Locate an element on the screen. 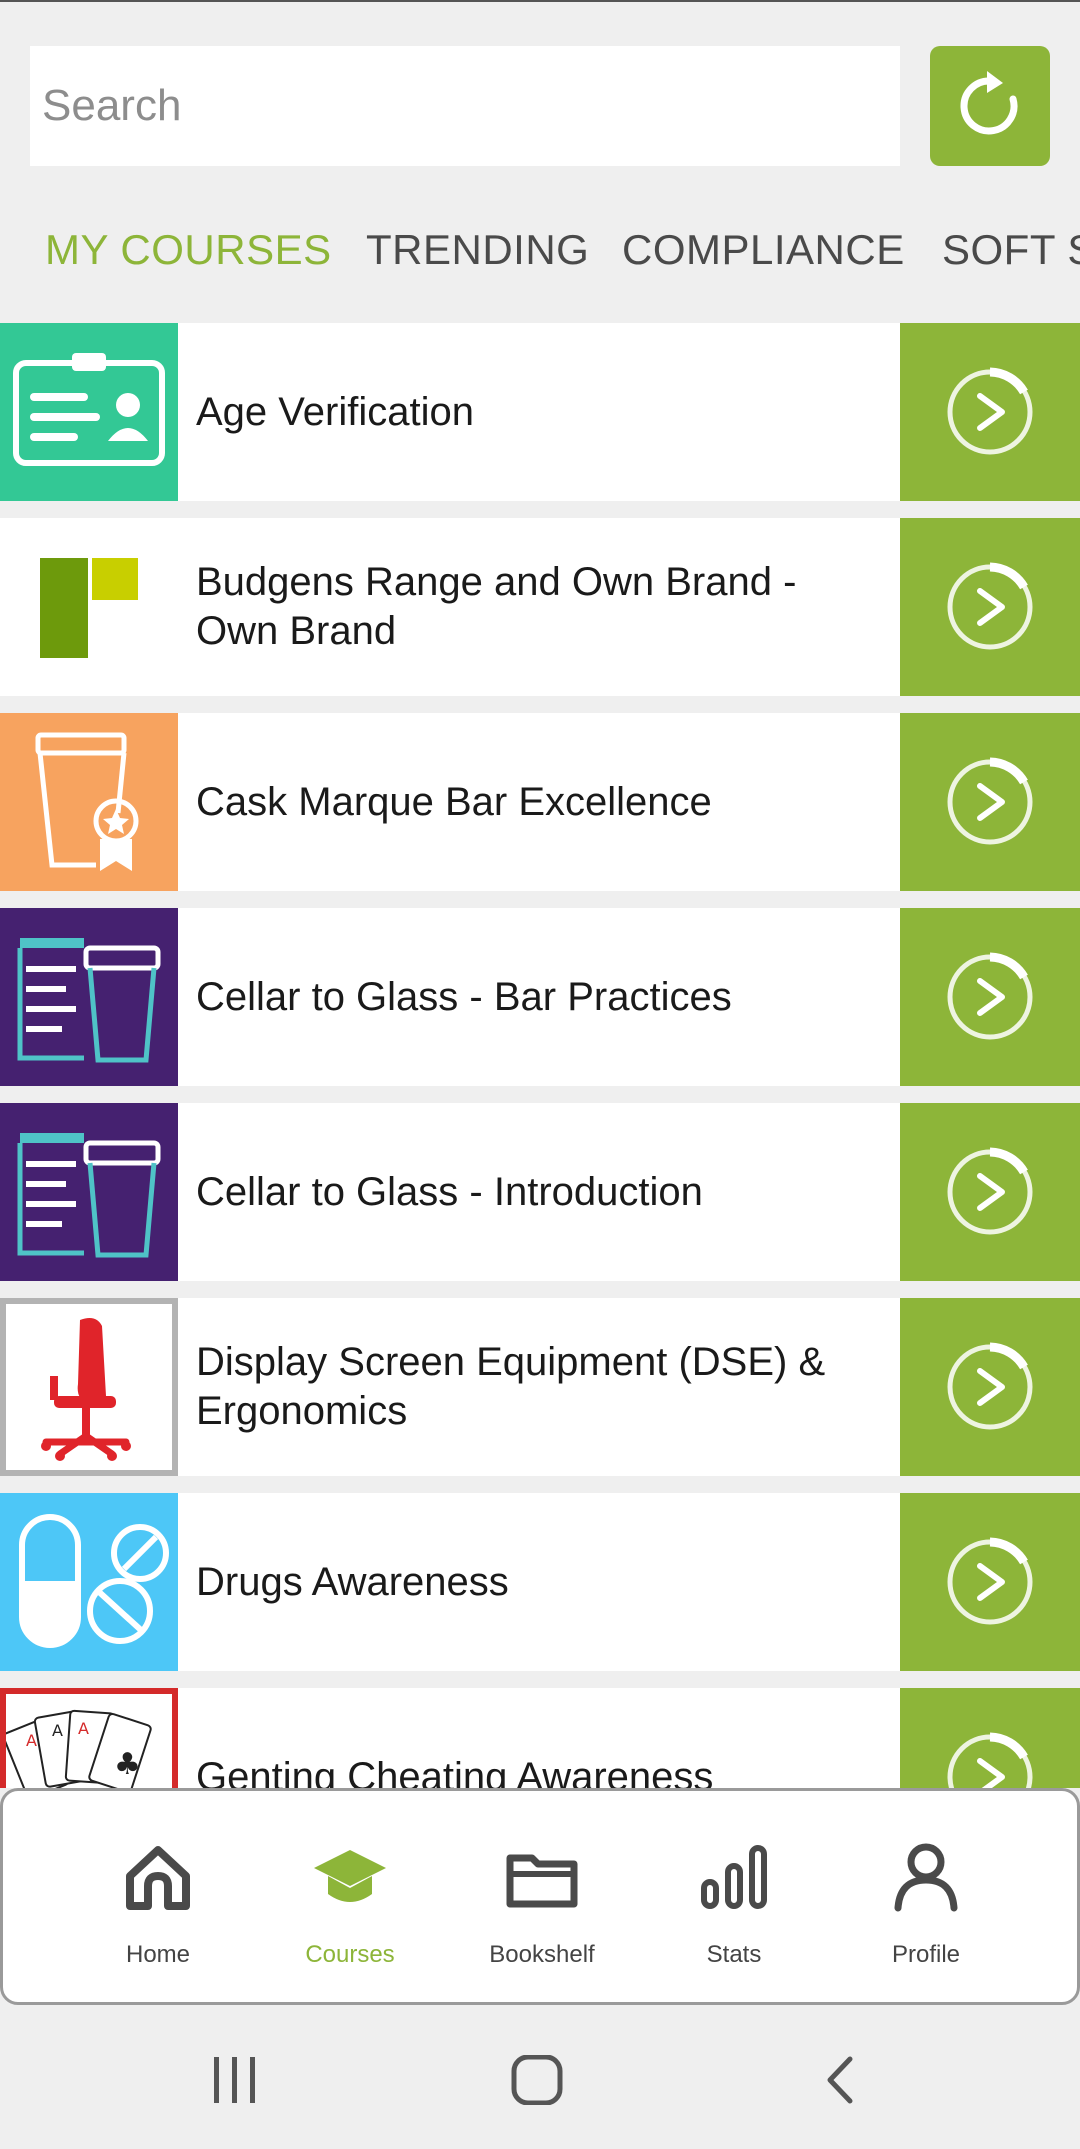 The image size is (1080, 2149). course-row-budgens: Budgens Range and Own Brand - Own Brand is located at coordinates (540, 607).